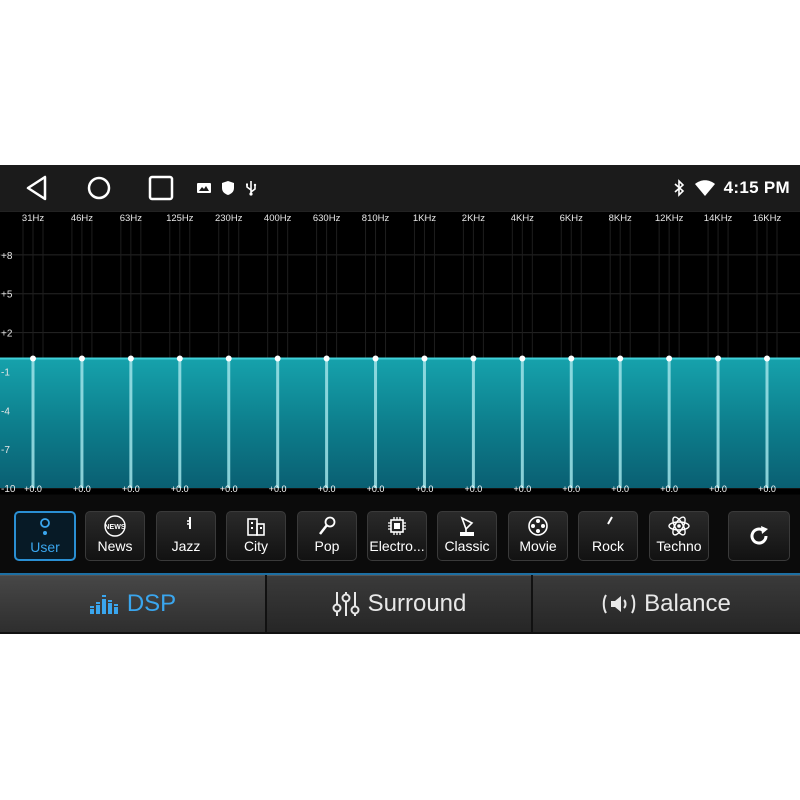 The height and width of the screenshot is (800, 800). Describe the element at coordinates (467, 546) in the screenshot. I see `preset-label: Classic` at that location.